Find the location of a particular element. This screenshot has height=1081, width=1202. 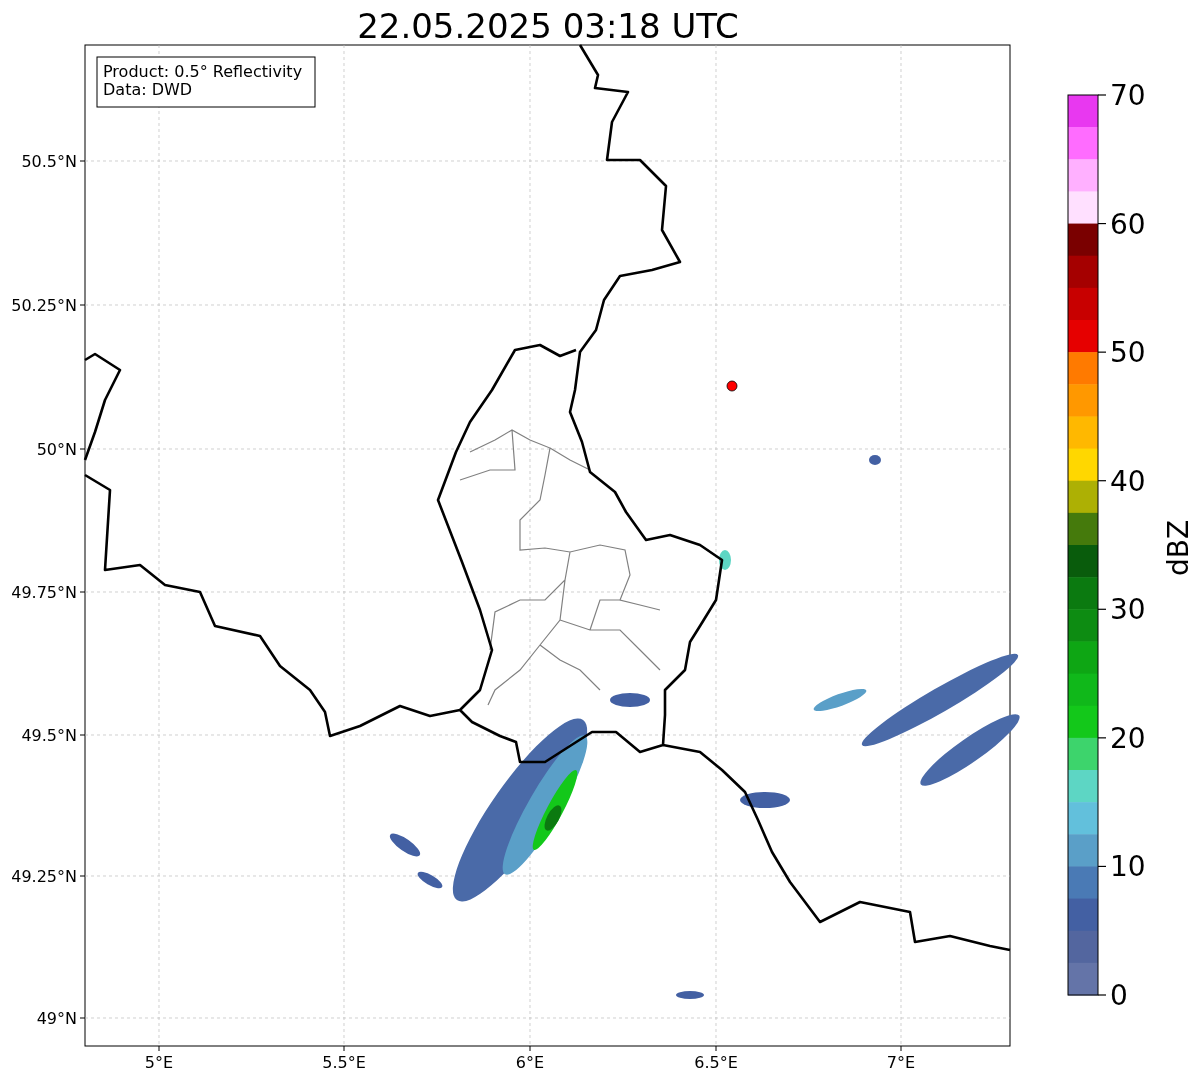

longitude-label: 6.5°E is located at coordinates (716, 1062).